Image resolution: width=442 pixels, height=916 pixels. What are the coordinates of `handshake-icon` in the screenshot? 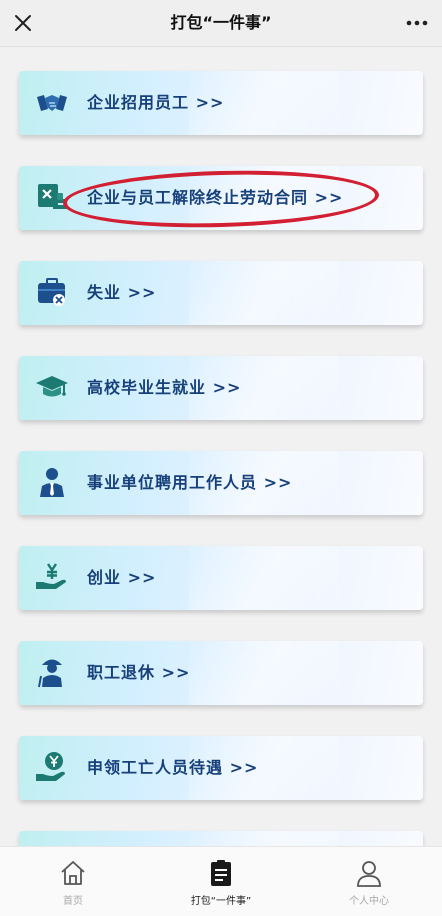 It's located at (52, 103).